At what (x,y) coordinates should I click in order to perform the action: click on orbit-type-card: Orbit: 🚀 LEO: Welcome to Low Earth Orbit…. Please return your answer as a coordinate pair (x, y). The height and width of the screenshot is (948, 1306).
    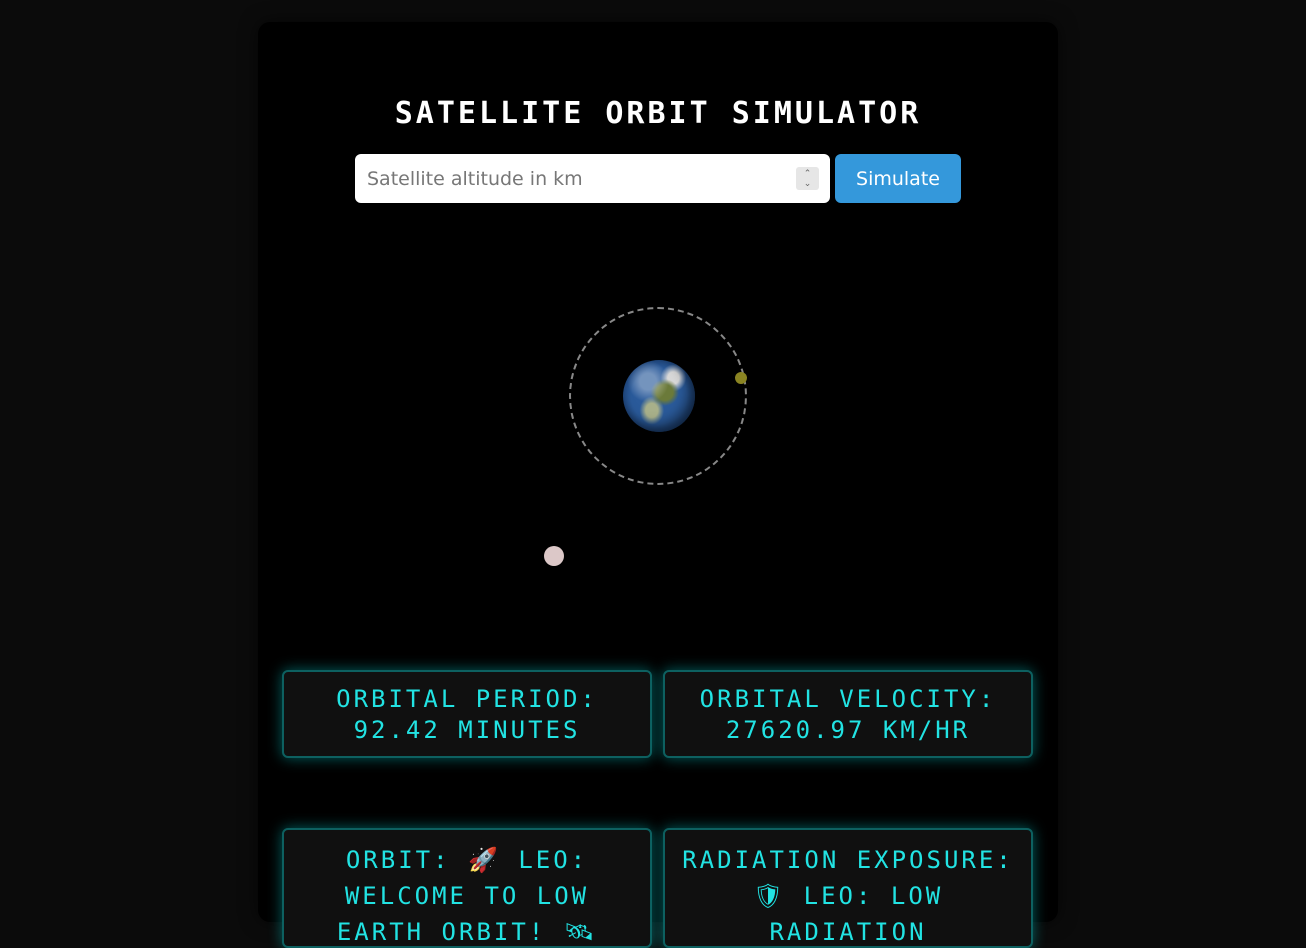
    Looking at the image, I should click on (467, 888).